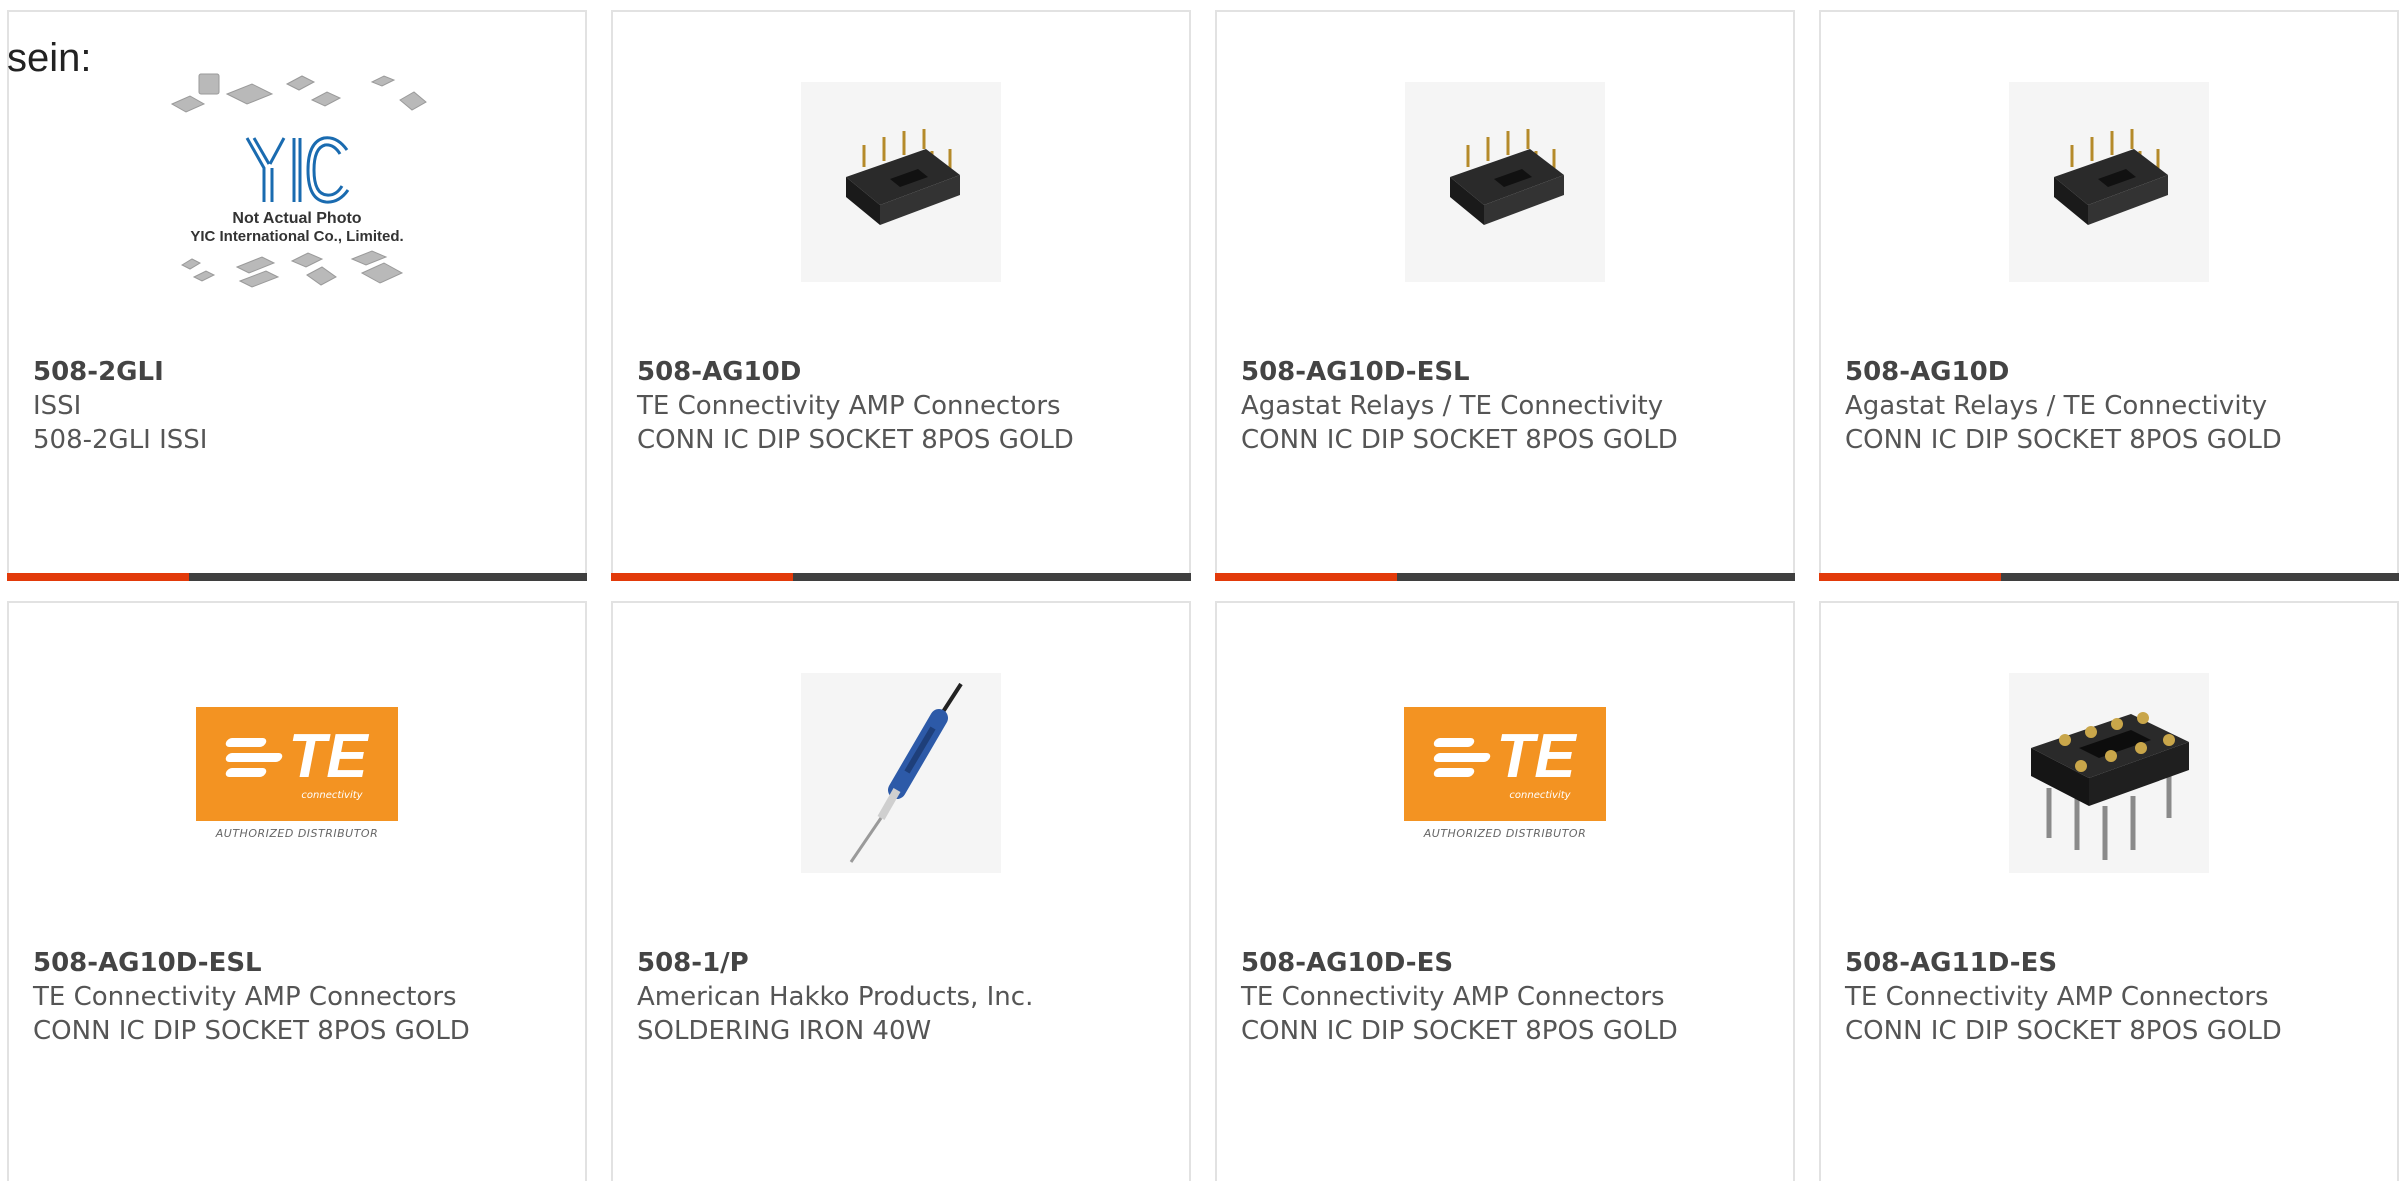 This screenshot has width=2400, height=1181. What do you see at coordinates (299, 372) in the screenshot?
I see `part-number: 508-2GLI` at bounding box center [299, 372].